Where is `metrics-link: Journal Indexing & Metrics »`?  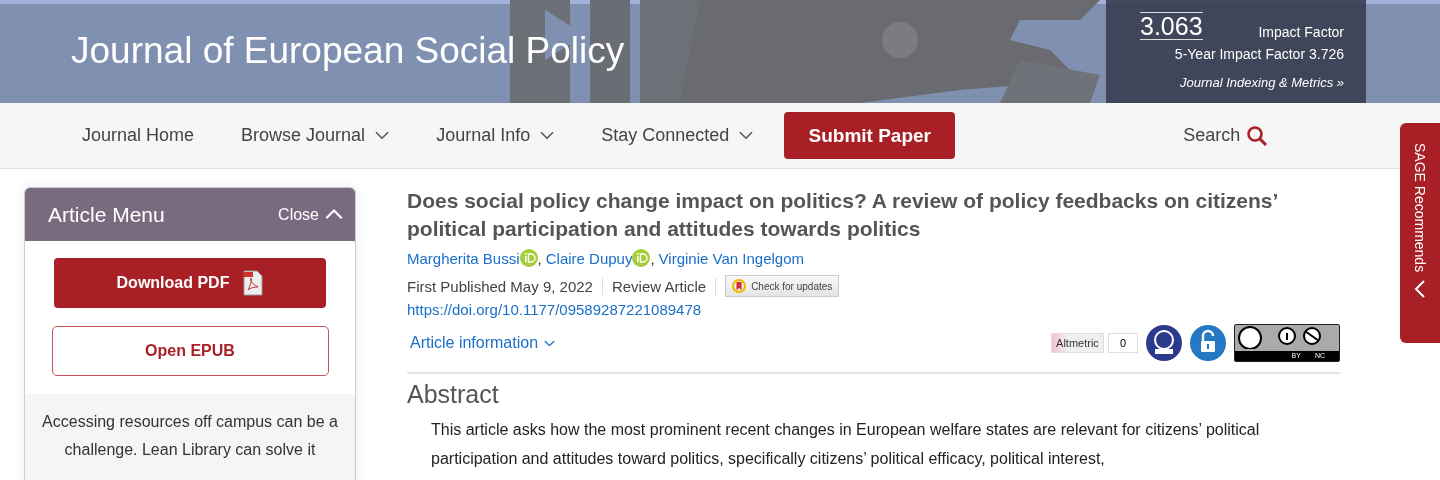
metrics-link: Journal Indexing & Metrics » is located at coordinates (1242, 82).